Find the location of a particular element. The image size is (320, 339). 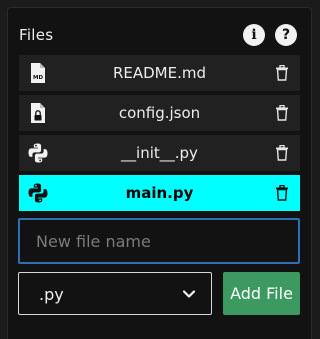

help-icon: ? is located at coordinates (286, 35).